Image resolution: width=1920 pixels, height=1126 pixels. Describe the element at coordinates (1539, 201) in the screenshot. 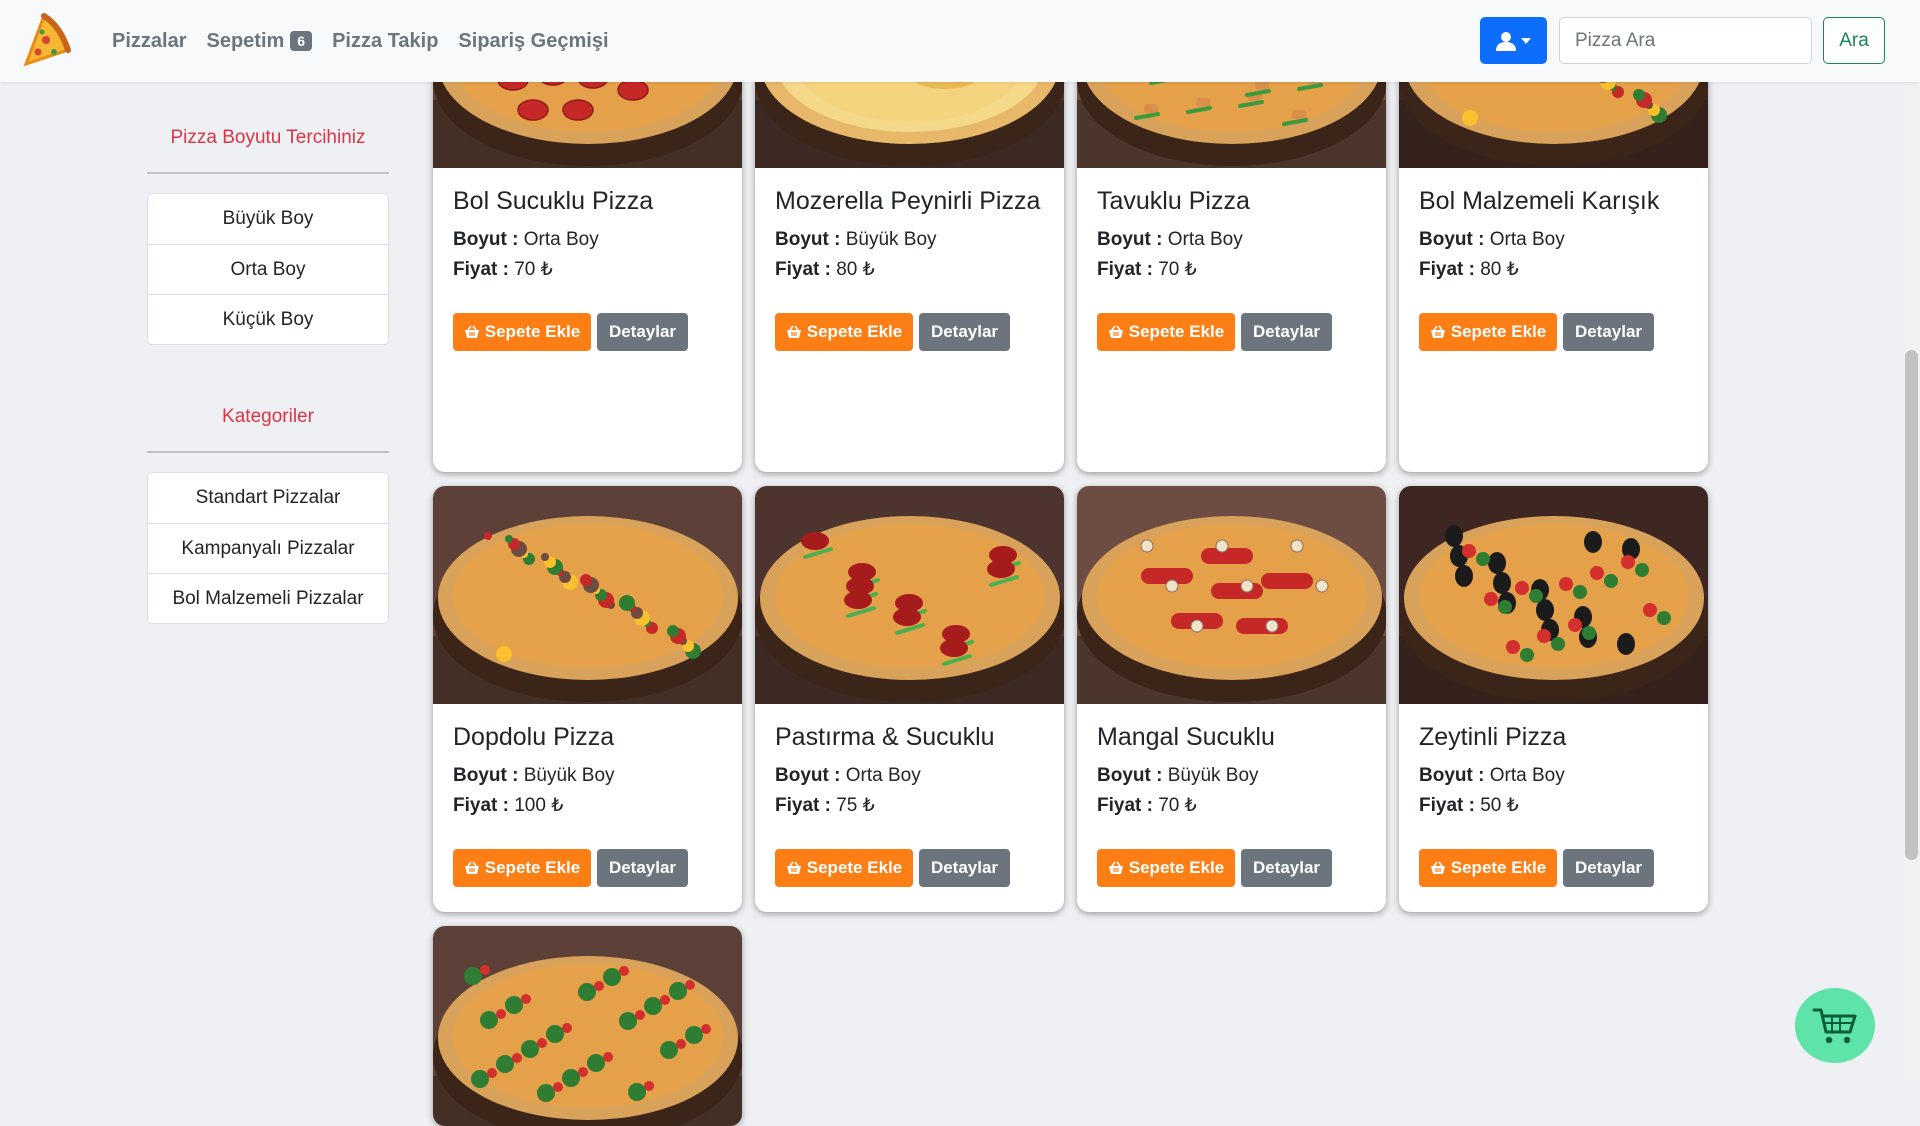

I see `pizza-name: Bol Malzemeli Karışık` at that location.